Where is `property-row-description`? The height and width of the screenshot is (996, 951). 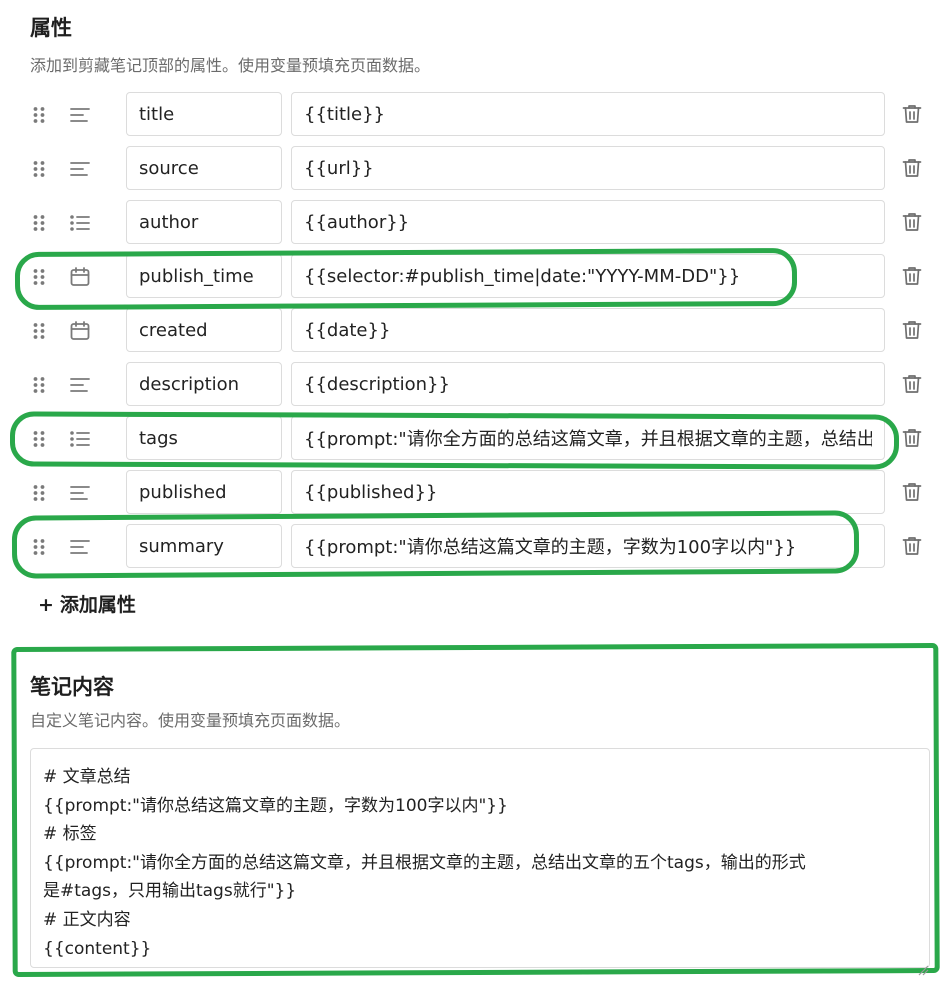
property-row-description is located at coordinates (475, 385).